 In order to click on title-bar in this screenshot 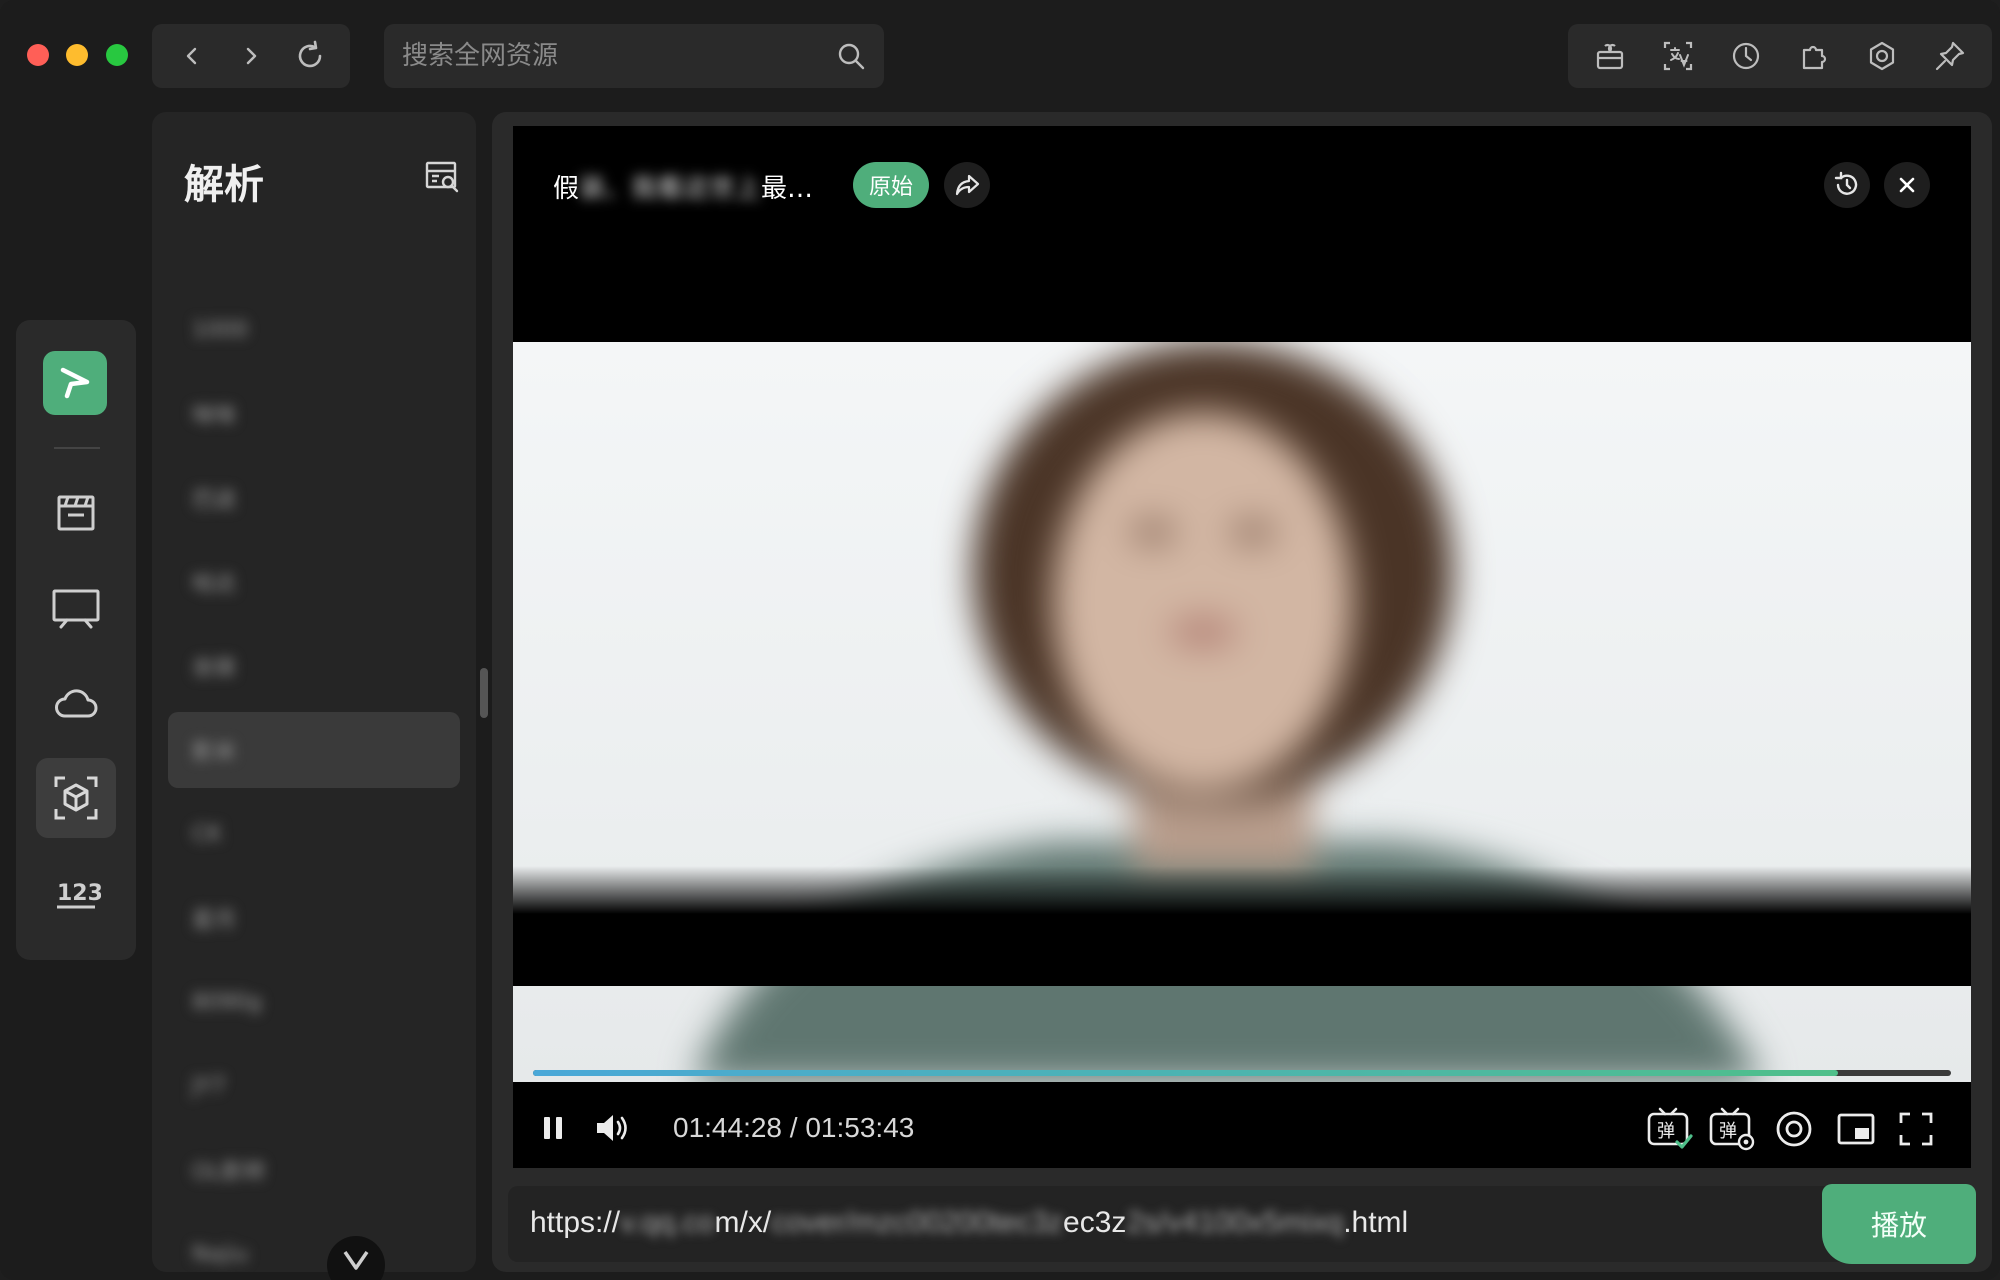, I will do `click(1000, 56)`.